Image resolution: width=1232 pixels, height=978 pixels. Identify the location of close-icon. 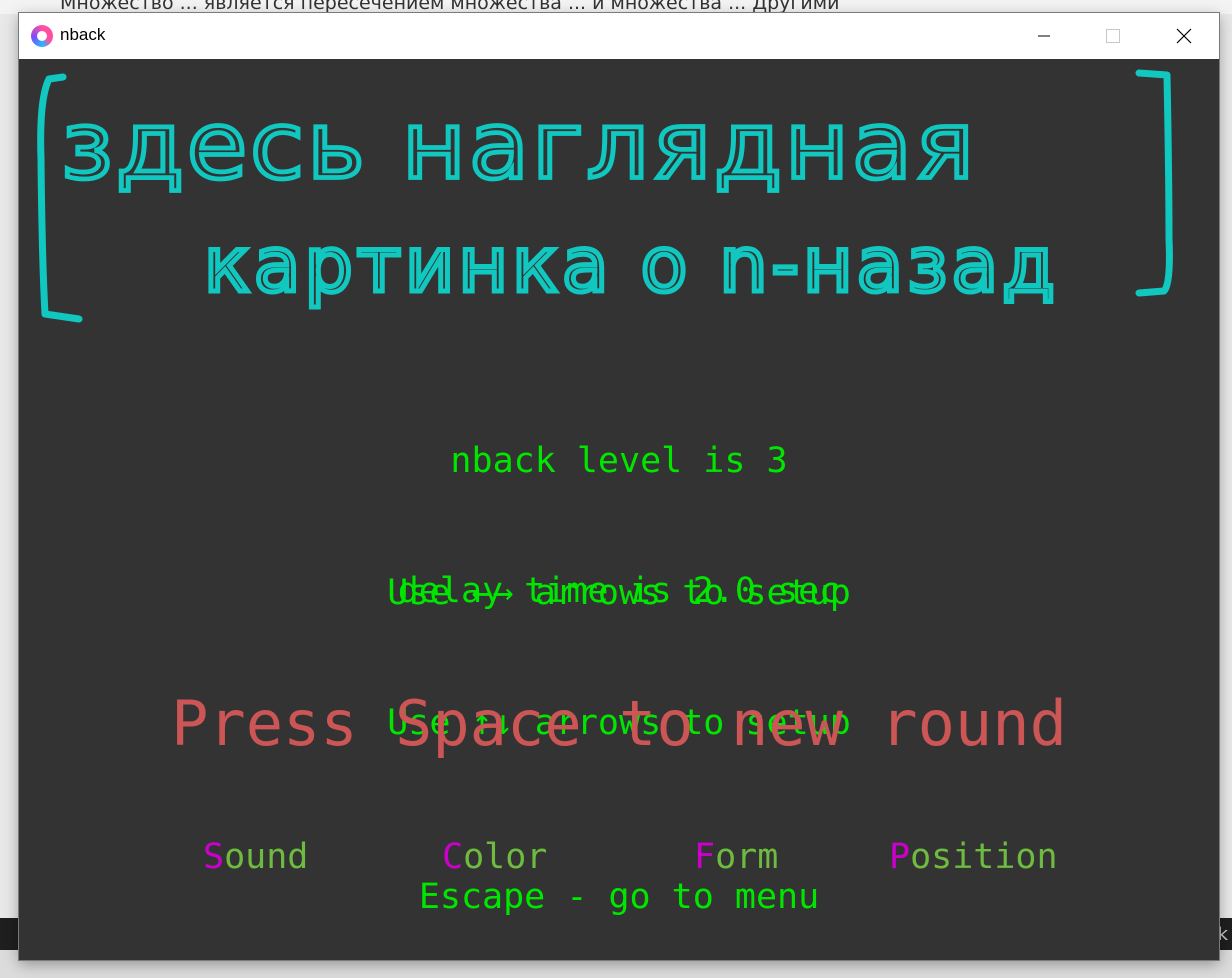
(1184, 36).